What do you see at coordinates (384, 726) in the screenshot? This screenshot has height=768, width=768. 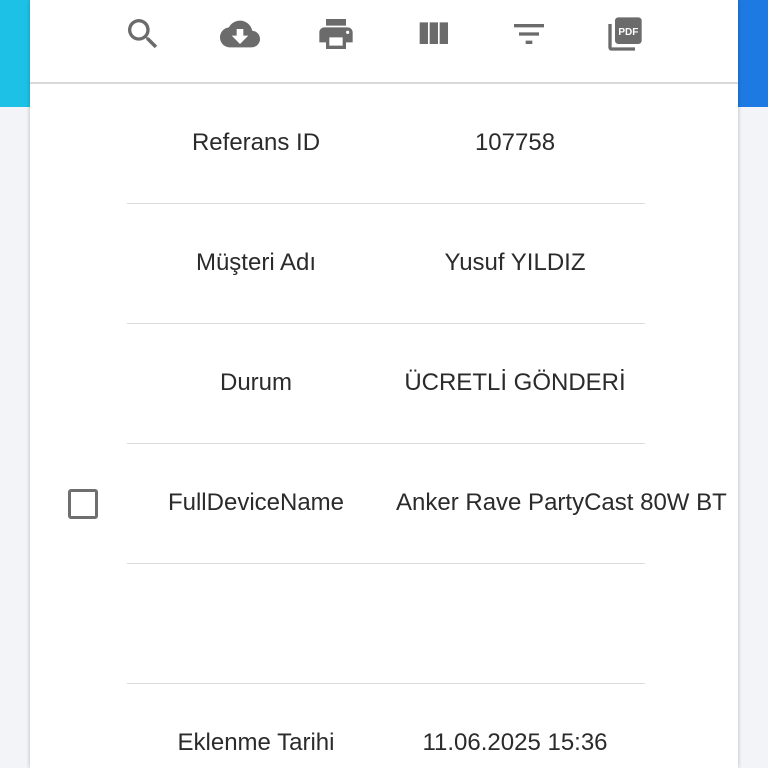 I see `table-row: Eklenme Tarihi 11.06.2025 15:36` at bounding box center [384, 726].